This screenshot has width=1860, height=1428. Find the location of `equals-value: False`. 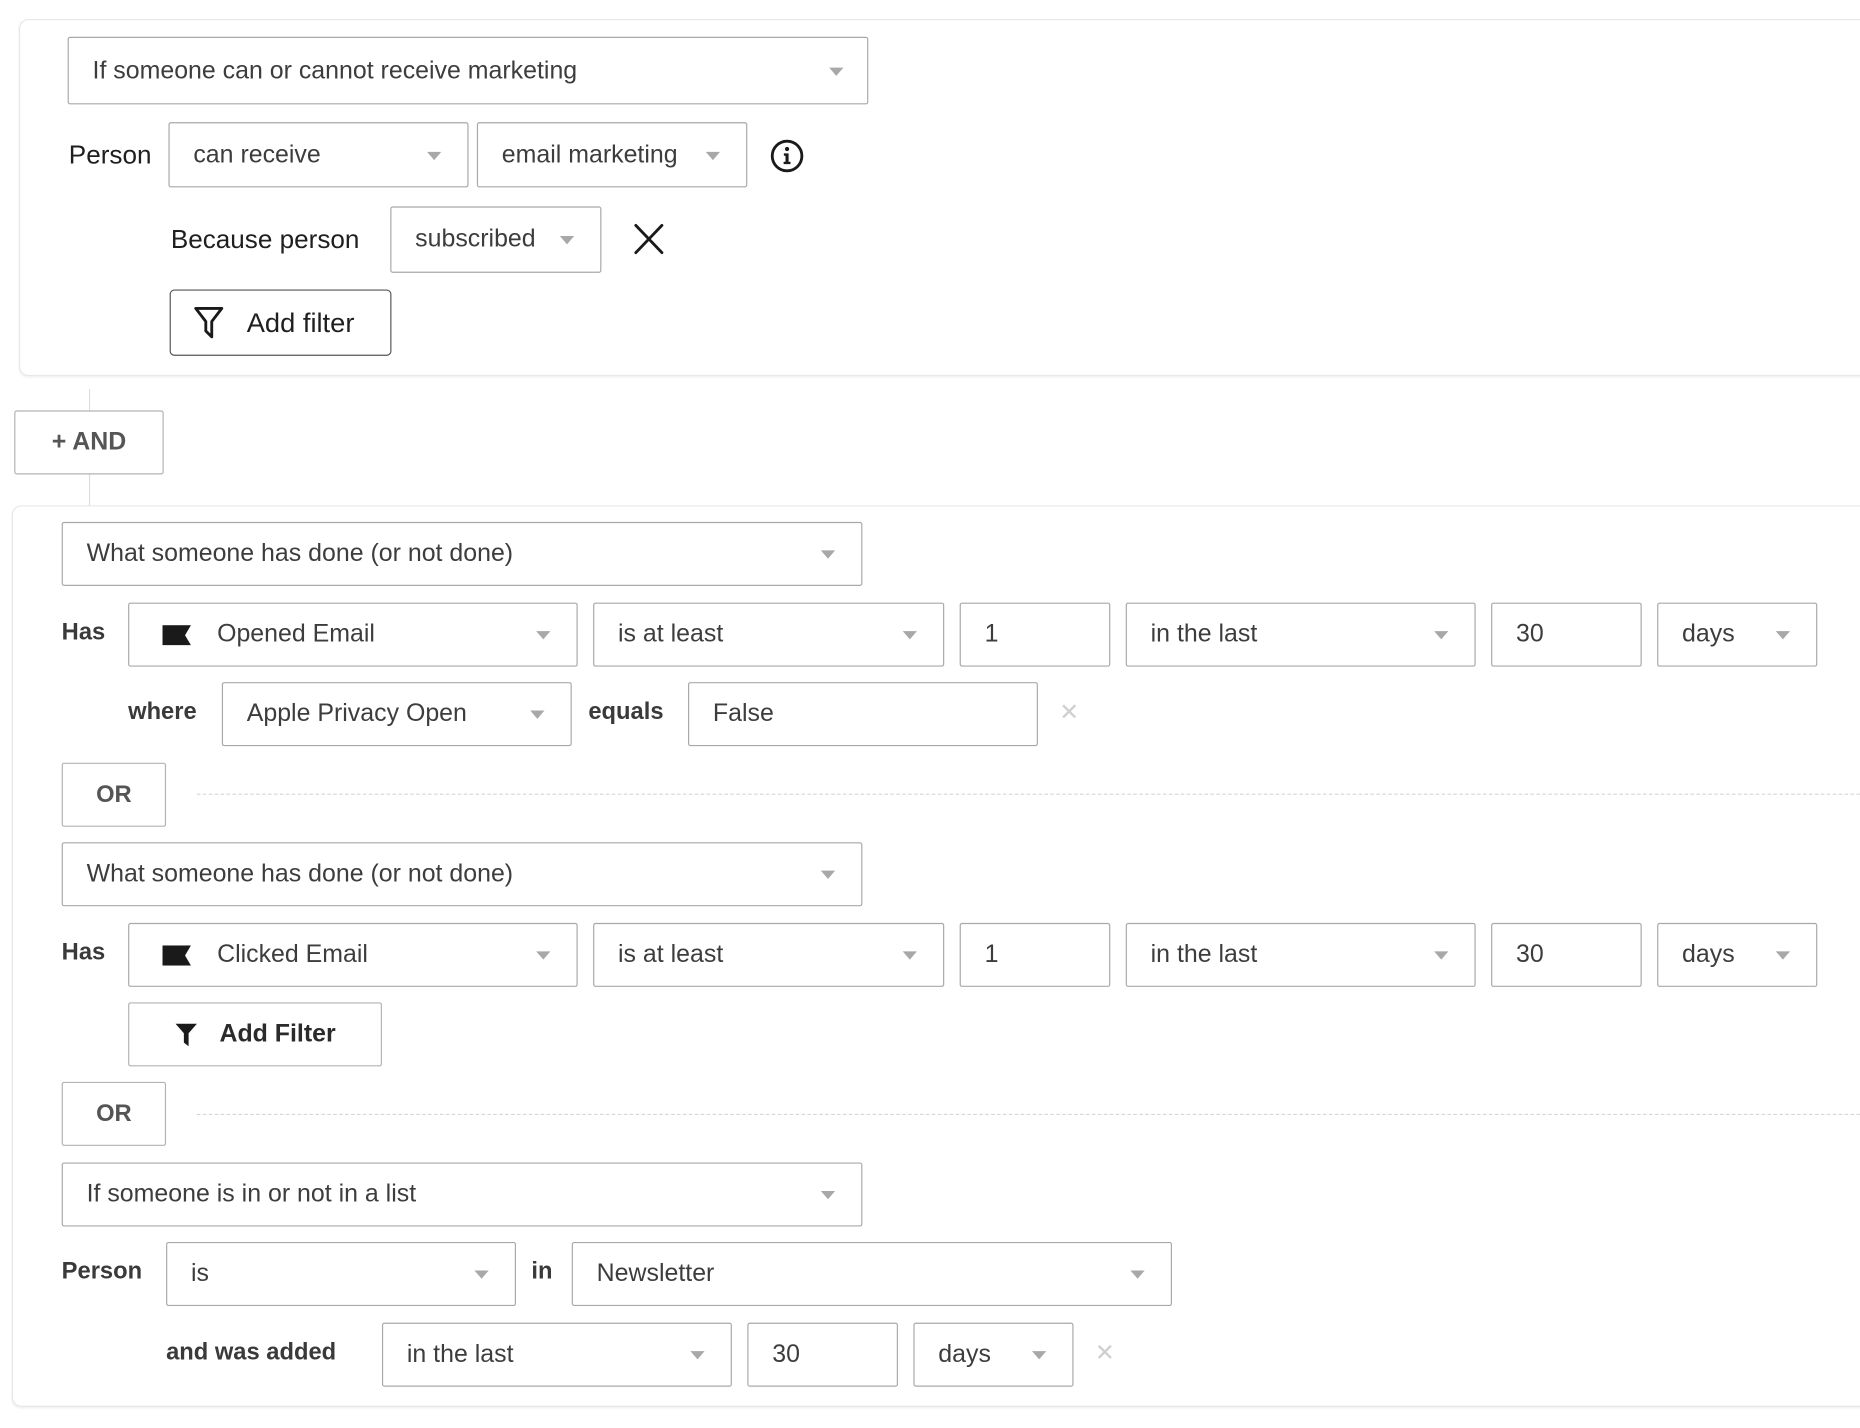

equals-value: False is located at coordinates (743, 713).